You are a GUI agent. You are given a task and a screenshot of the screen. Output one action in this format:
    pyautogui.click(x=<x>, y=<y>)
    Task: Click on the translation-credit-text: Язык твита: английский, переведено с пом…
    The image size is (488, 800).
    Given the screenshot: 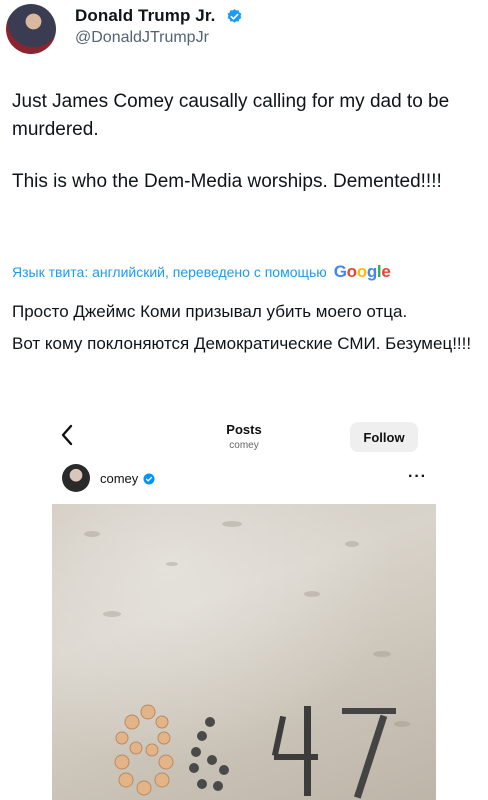 What is the action you would take?
    pyautogui.click(x=169, y=272)
    